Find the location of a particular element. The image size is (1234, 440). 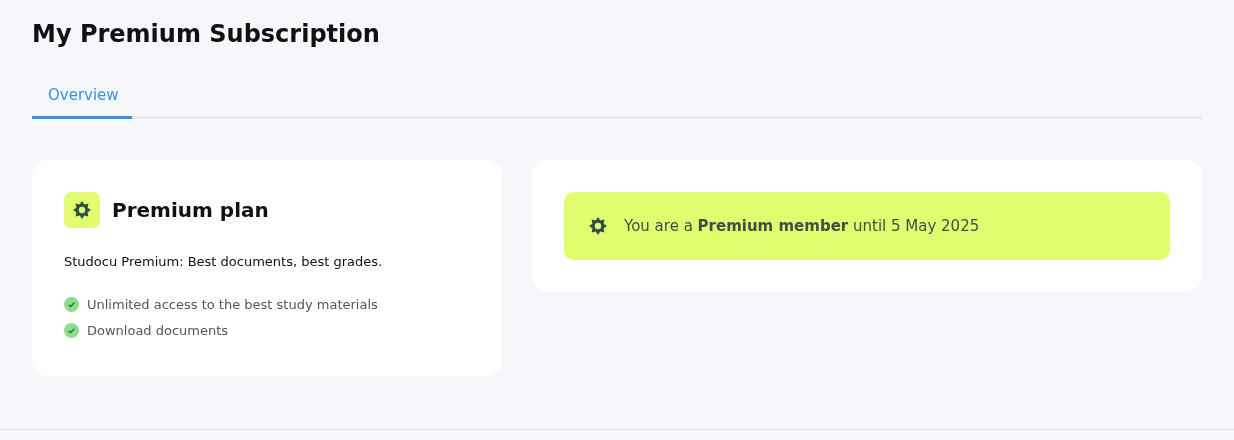

feature-text: Unlimited access to the best study materials is located at coordinates (232, 304).